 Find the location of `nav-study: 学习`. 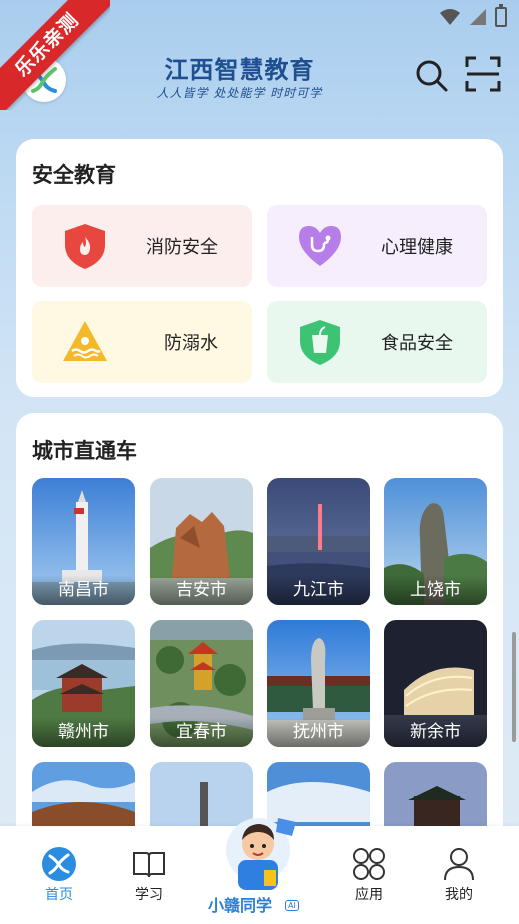

nav-study: 学习 is located at coordinates (149, 875).